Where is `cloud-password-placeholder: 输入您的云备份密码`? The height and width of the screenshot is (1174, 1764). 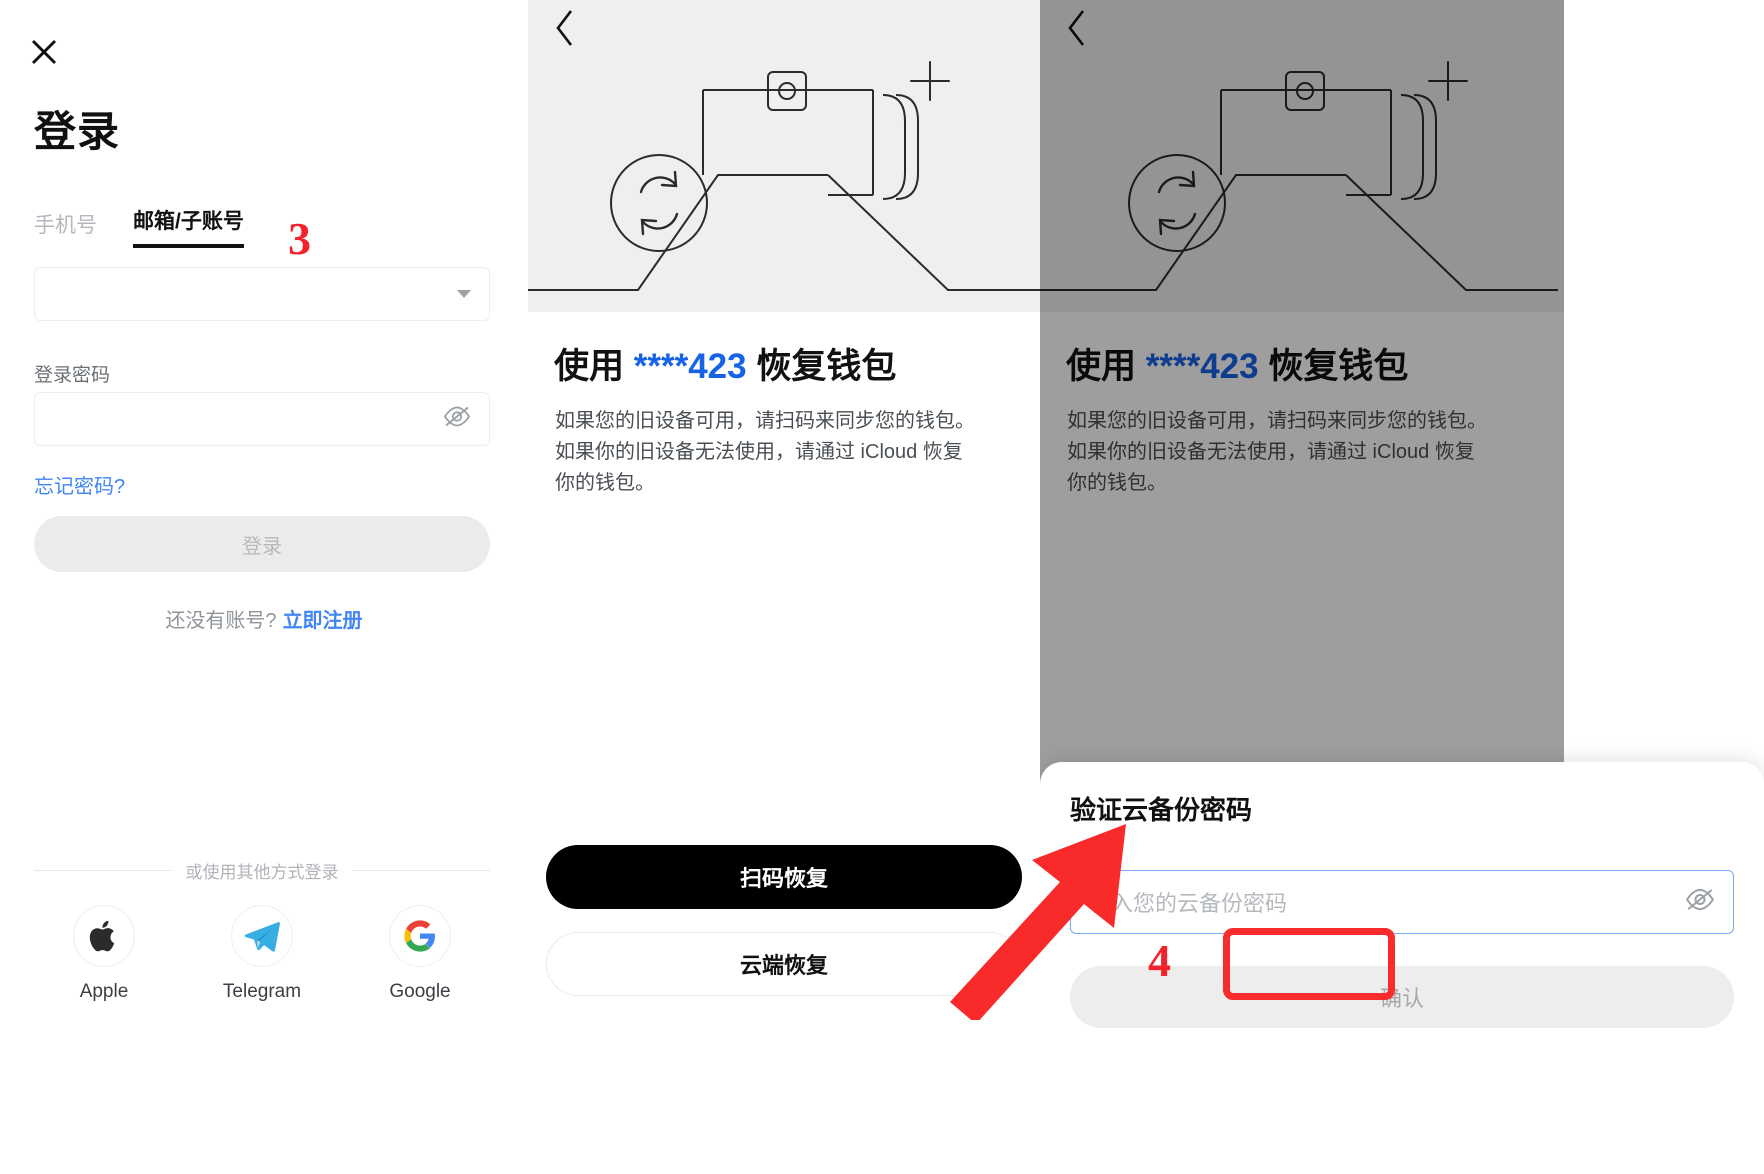
cloud-password-placeholder: 输入您的云备份密码 is located at coordinates (1188, 903).